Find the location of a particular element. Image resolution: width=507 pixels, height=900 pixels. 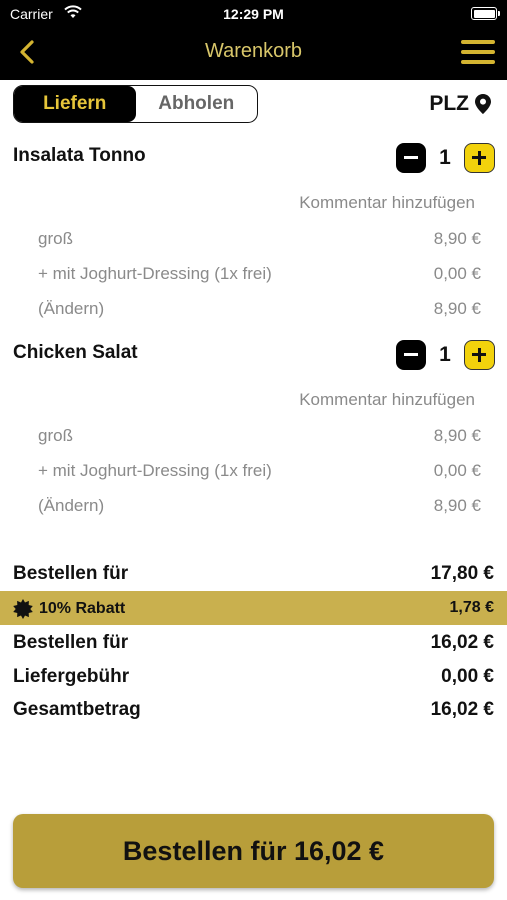

item-name: Chicken Salat is located at coordinates (75, 352).